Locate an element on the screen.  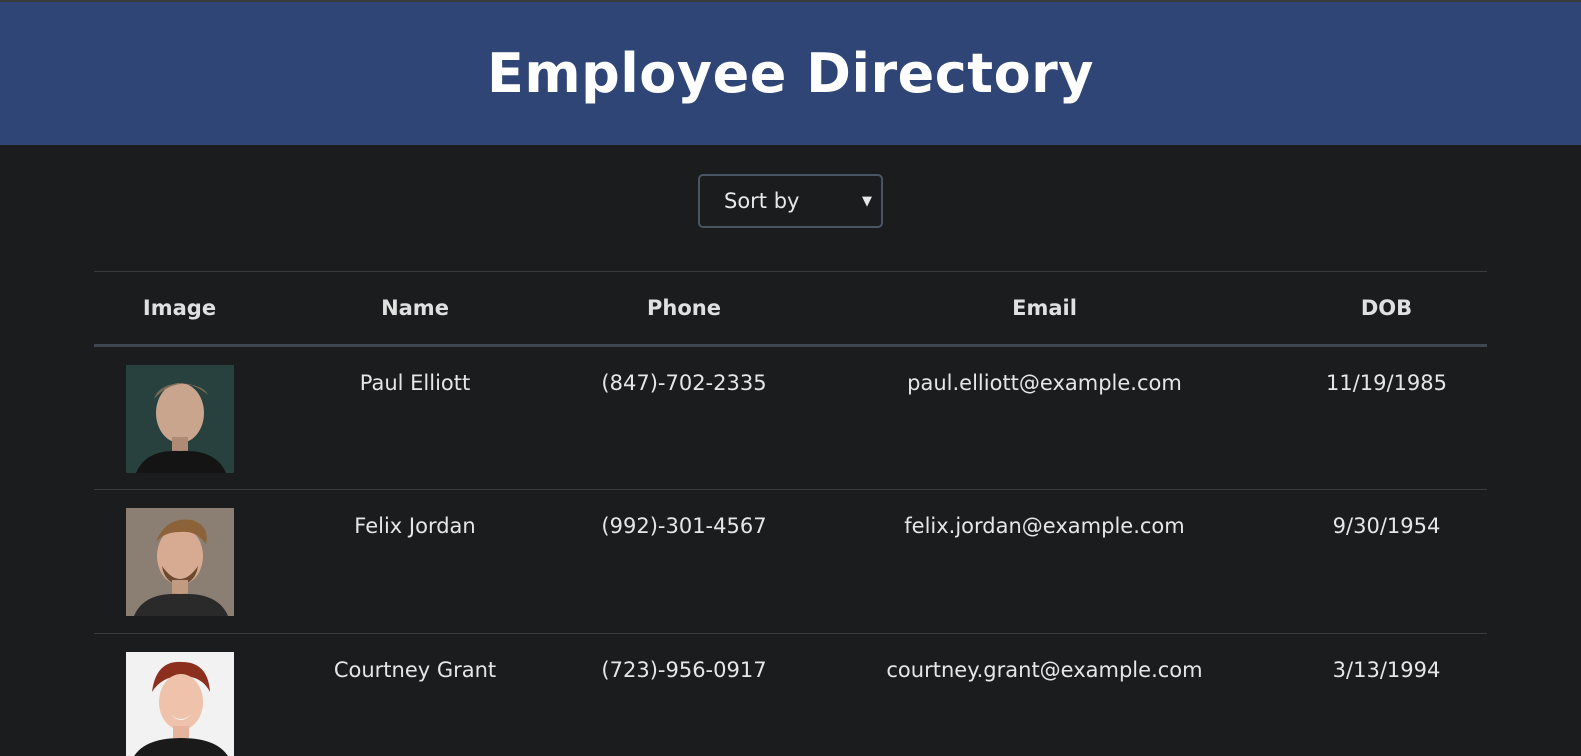
sort-by-select: Sort by ▼ is located at coordinates (790, 201).